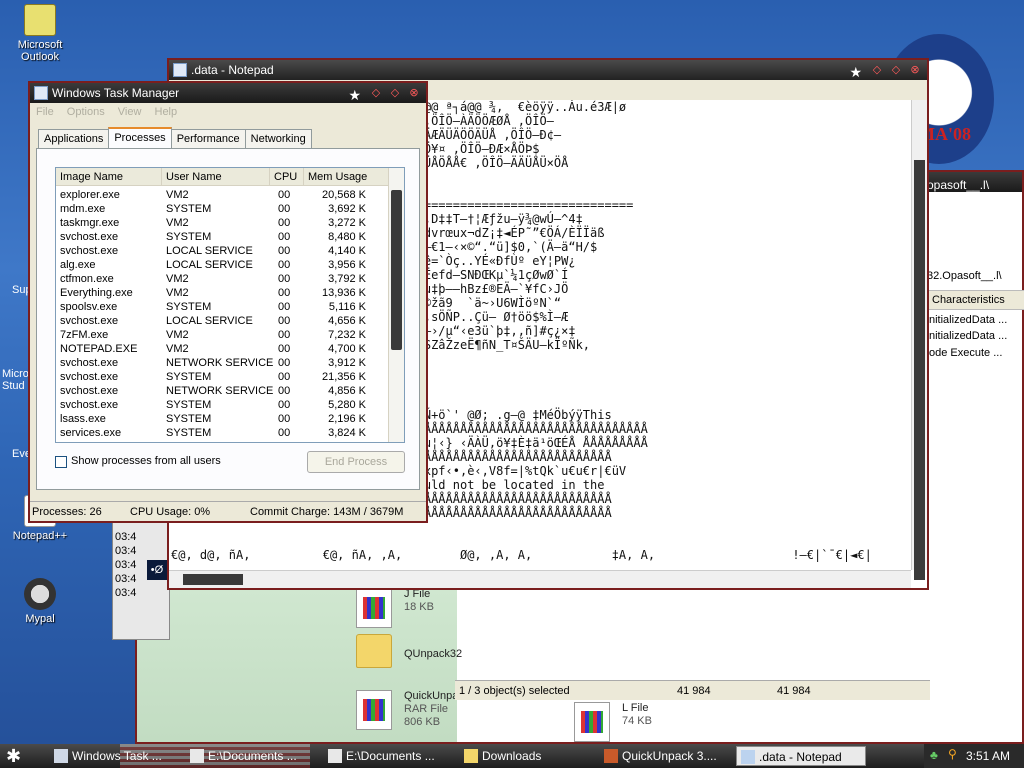  I want to click on process-name: NOTEPAD.EXE, so click(99, 349).